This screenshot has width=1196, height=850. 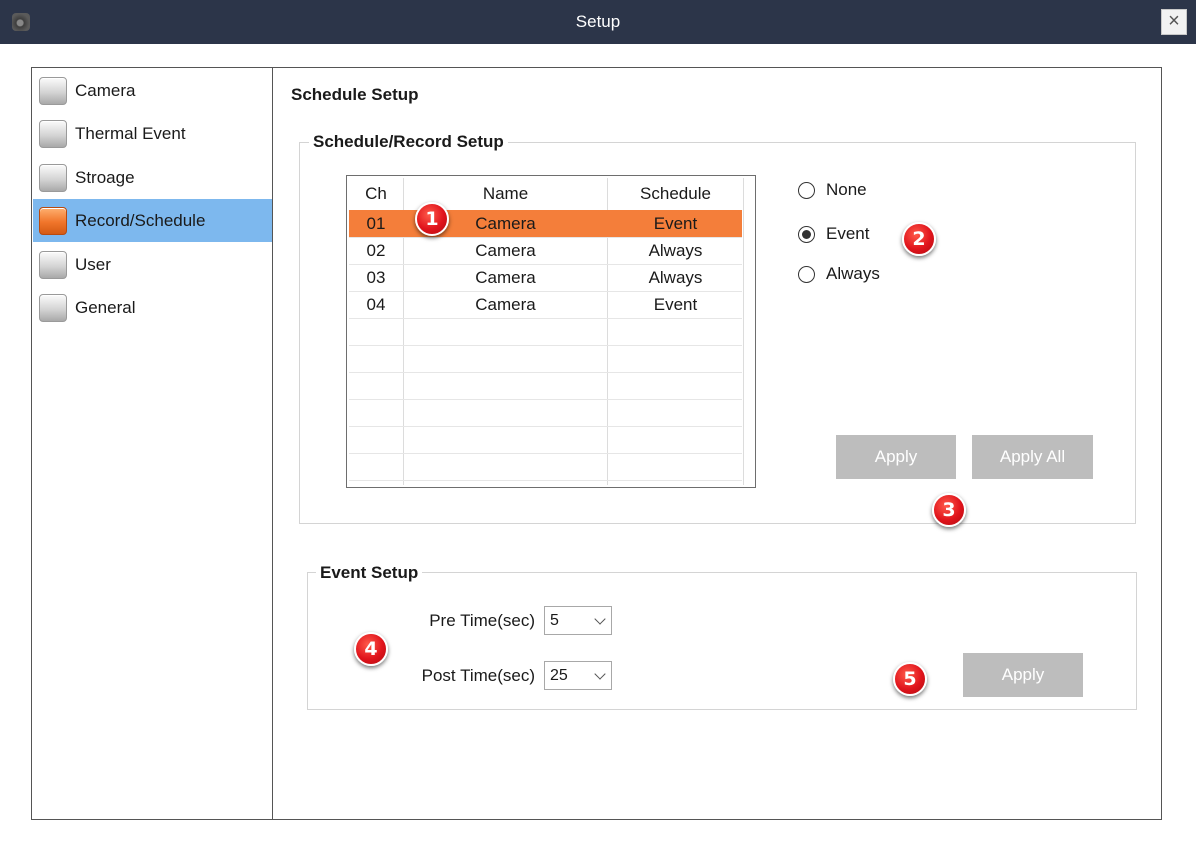 I want to click on schedule-record-group-title: Schedule/Record Setup, so click(x=408, y=142).